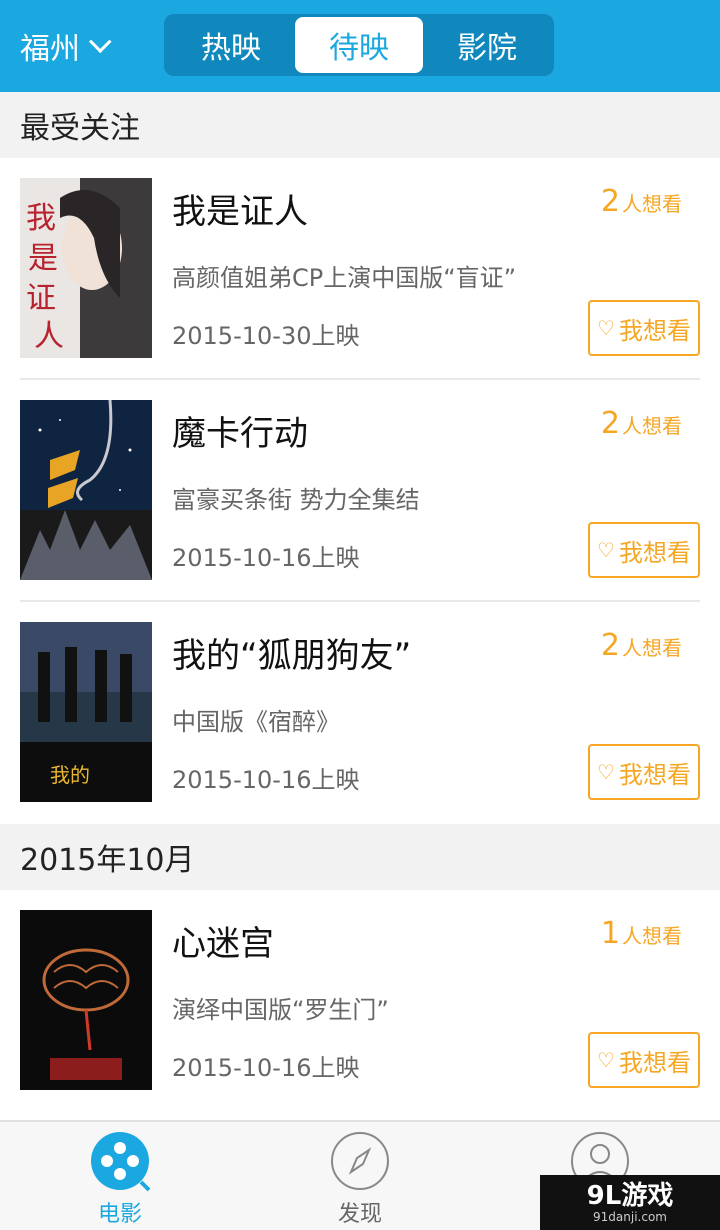 This screenshot has width=720, height=1230. I want to click on section-header-month: 2015年10月, so click(360, 857).